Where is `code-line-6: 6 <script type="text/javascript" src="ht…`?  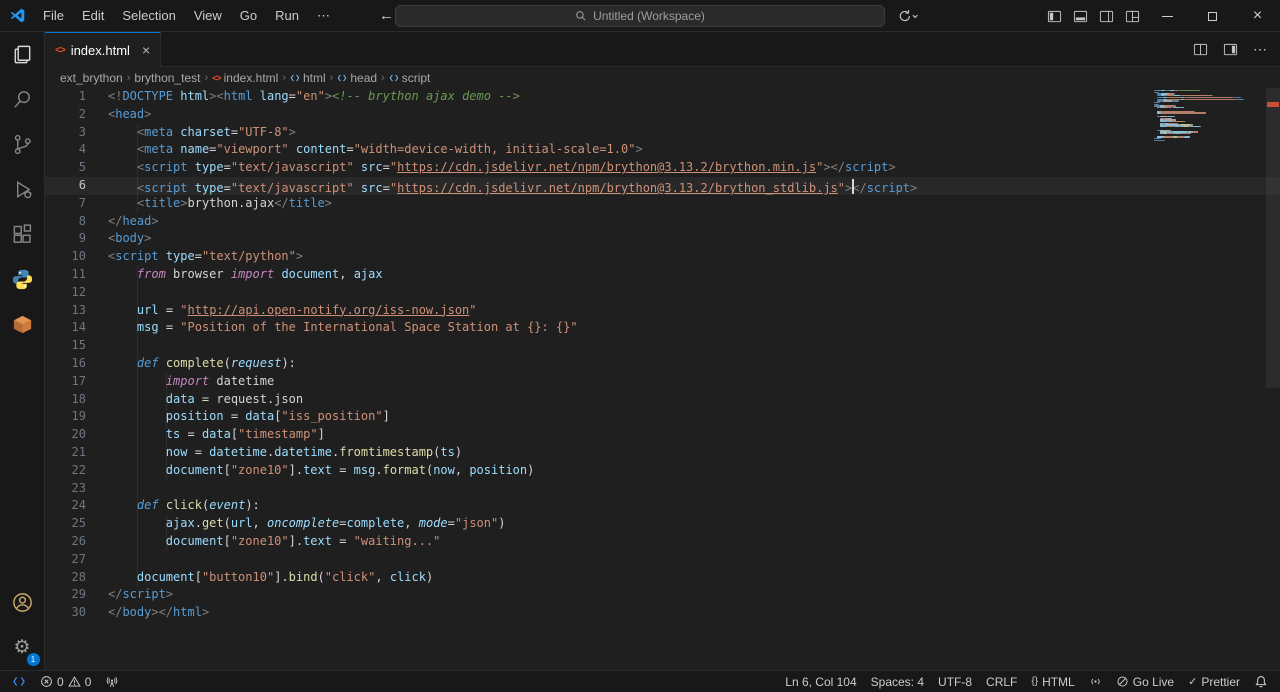 code-line-6: 6 <script type="text/javascript" src="ht… is located at coordinates (662, 185).